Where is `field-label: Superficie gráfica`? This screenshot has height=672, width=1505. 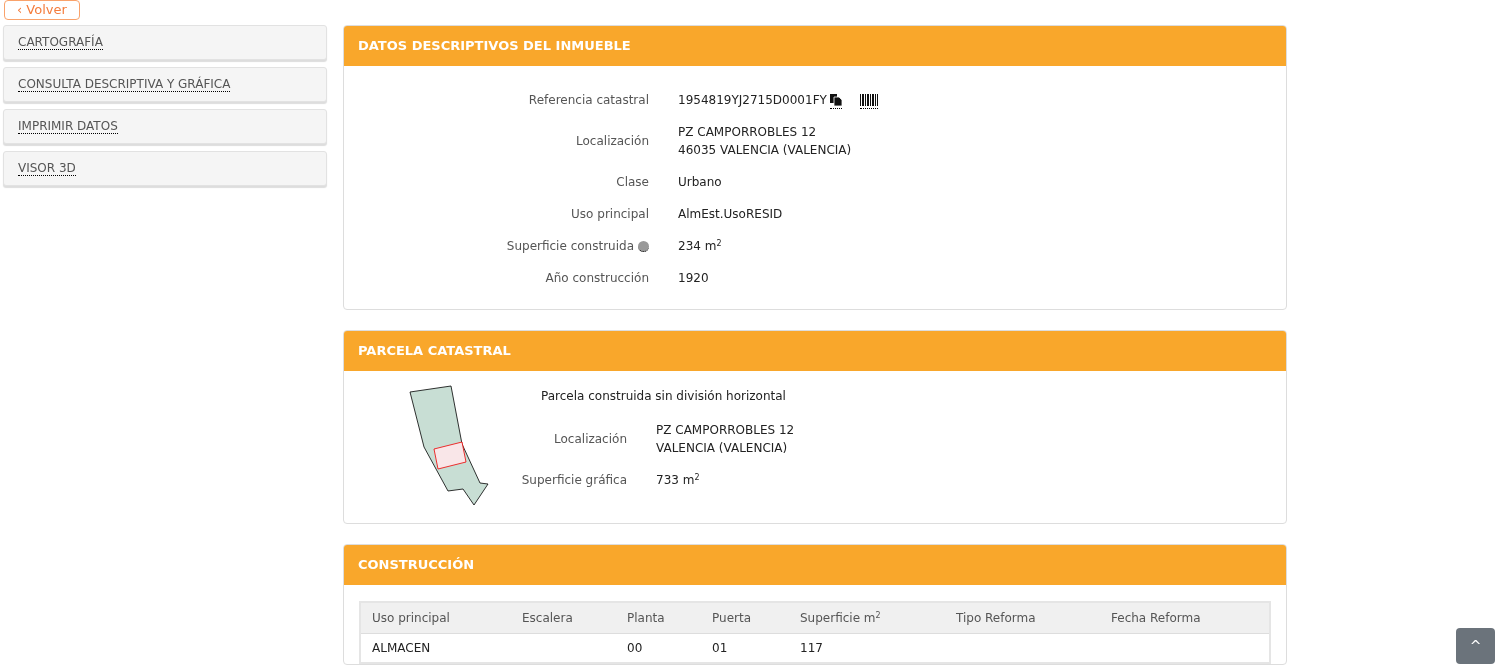 field-label: Superficie gráfica is located at coordinates (574, 480).